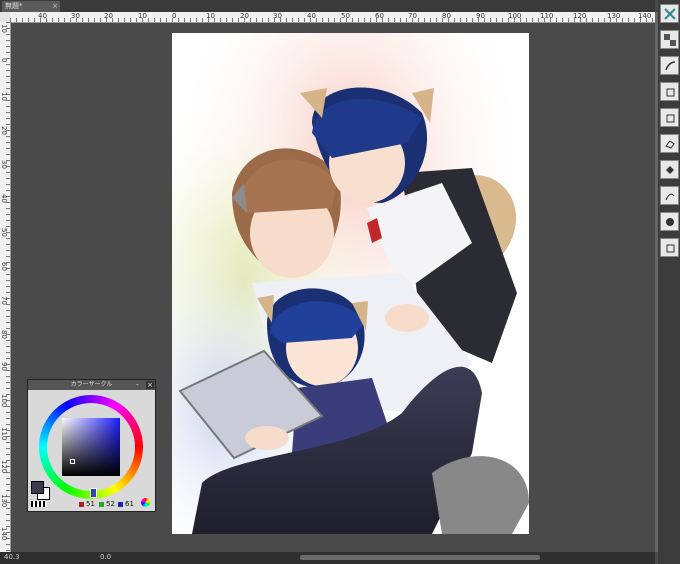 The image size is (680, 564). I want to click on brush-icon, so click(669, 91).